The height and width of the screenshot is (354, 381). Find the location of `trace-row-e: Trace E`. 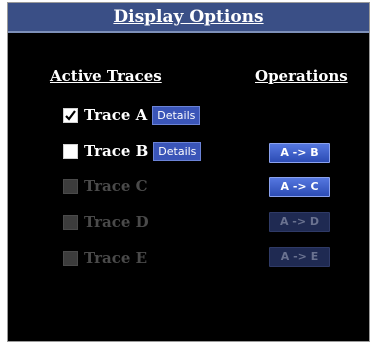

trace-row-e: Trace E is located at coordinates (107, 258).